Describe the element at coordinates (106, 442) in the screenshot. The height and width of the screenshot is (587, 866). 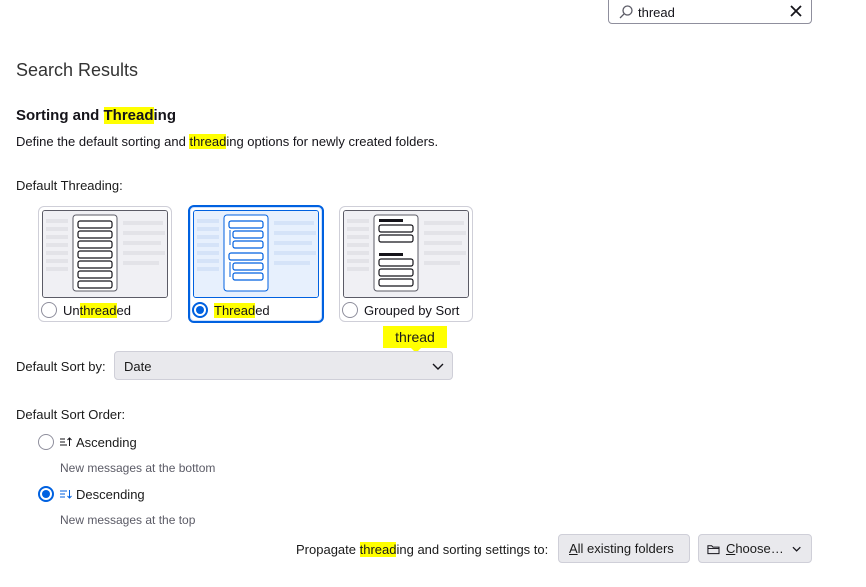
I see `ascending-label: Ascending` at that location.